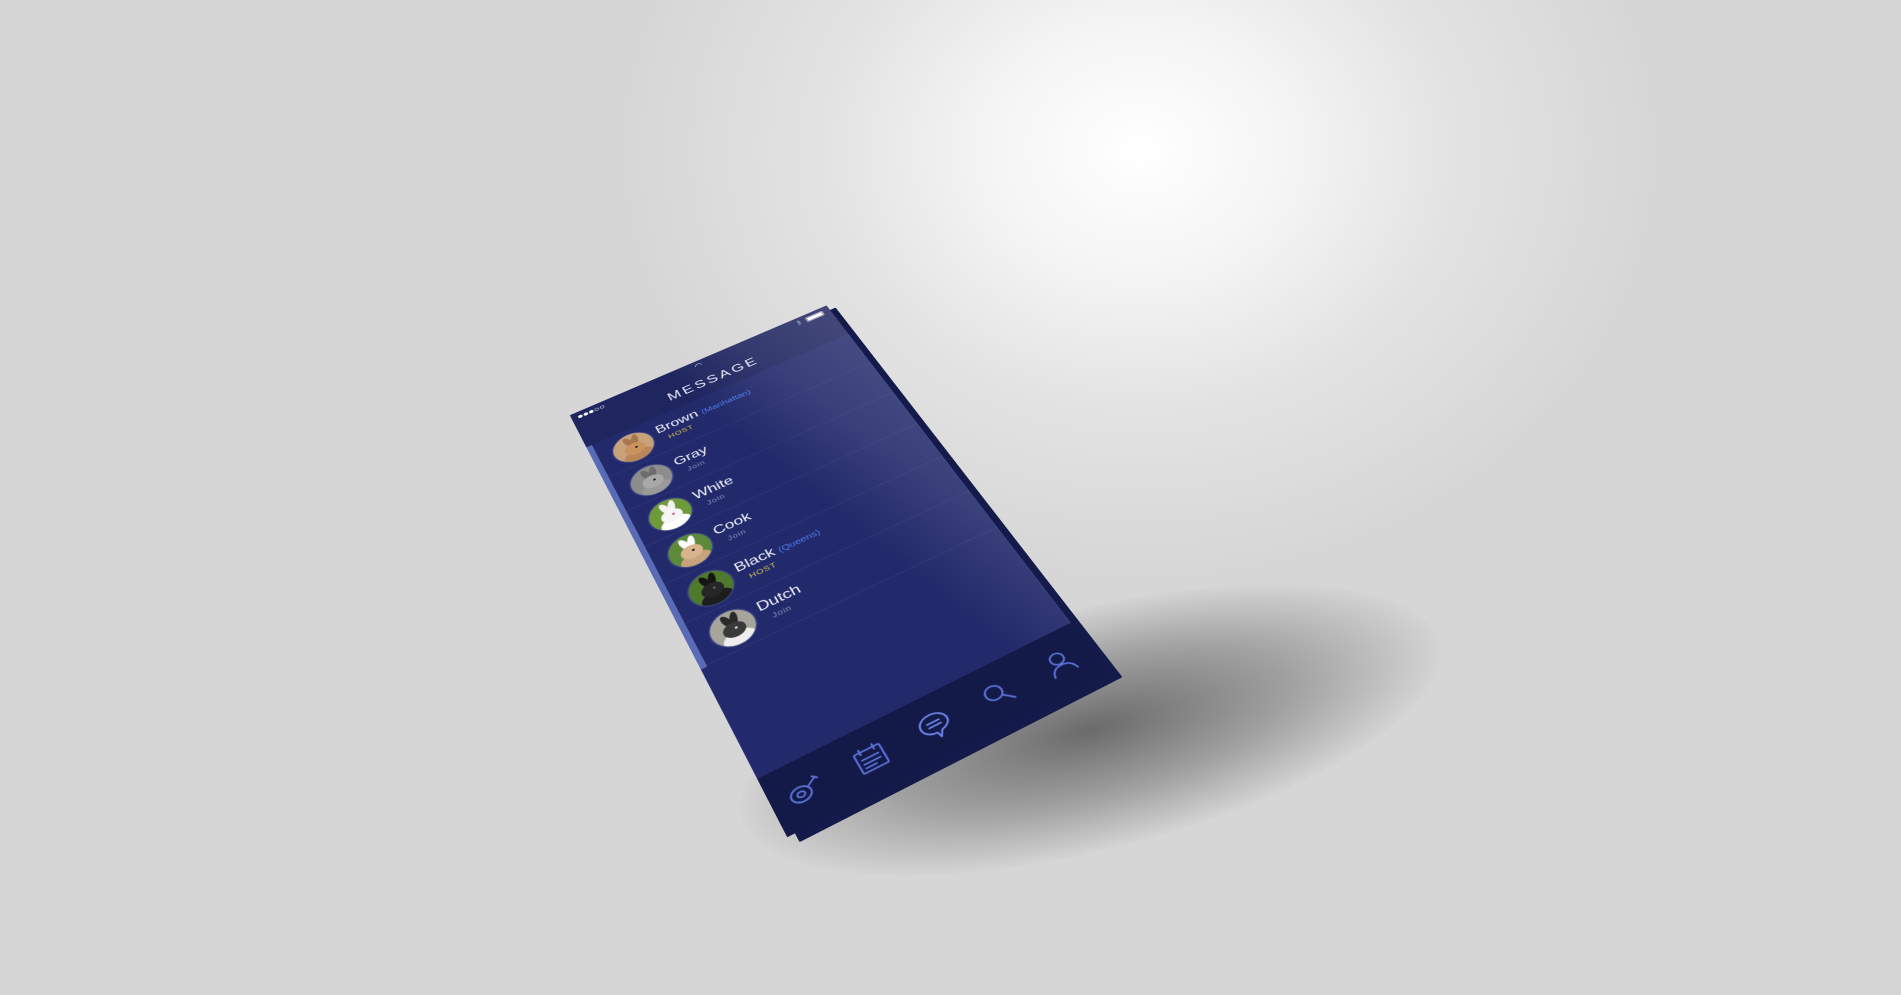  I want to click on meat-icon, so click(806, 791).